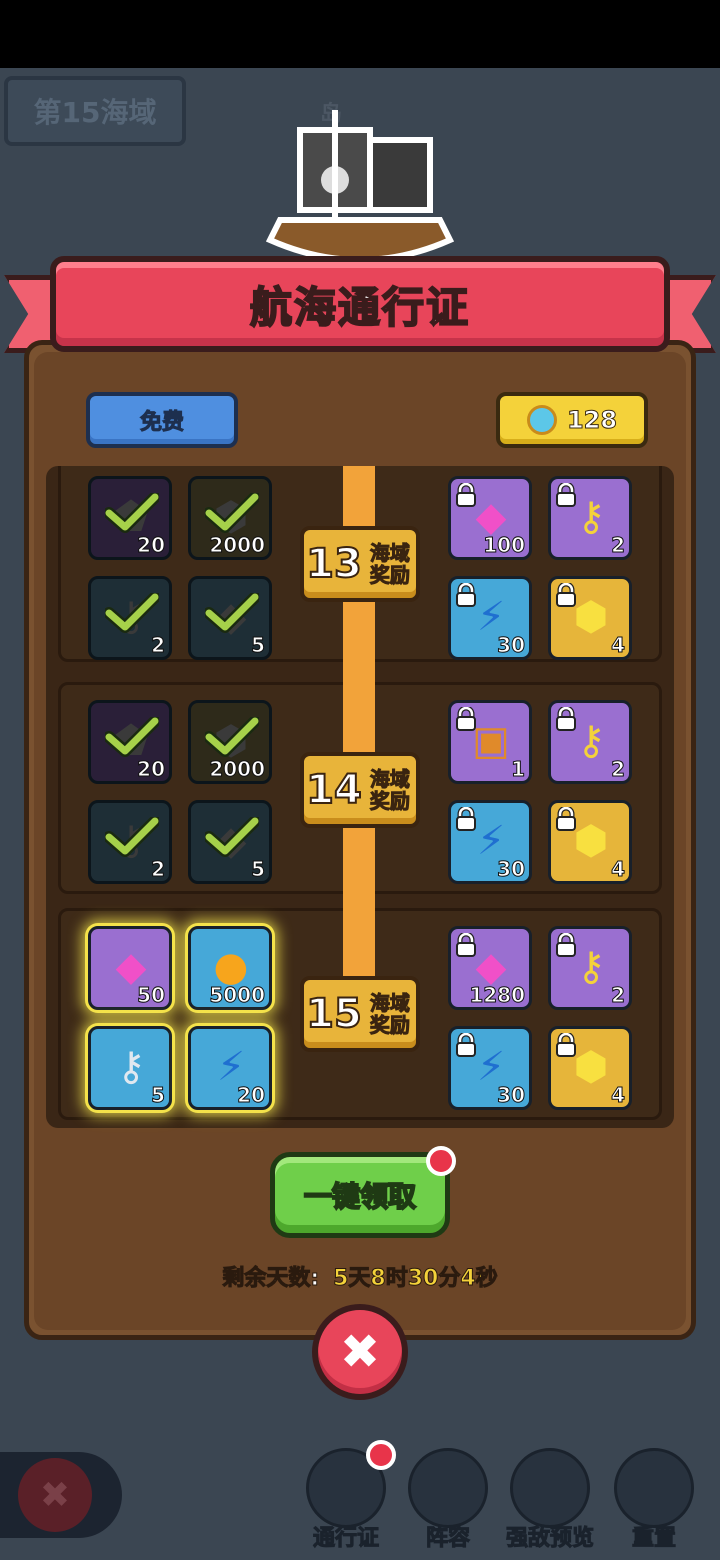 The image size is (720, 1560). What do you see at coordinates (518, 769) in the screenshot?
I see `reward-quantity: 1` at bounding box center [518, 769].